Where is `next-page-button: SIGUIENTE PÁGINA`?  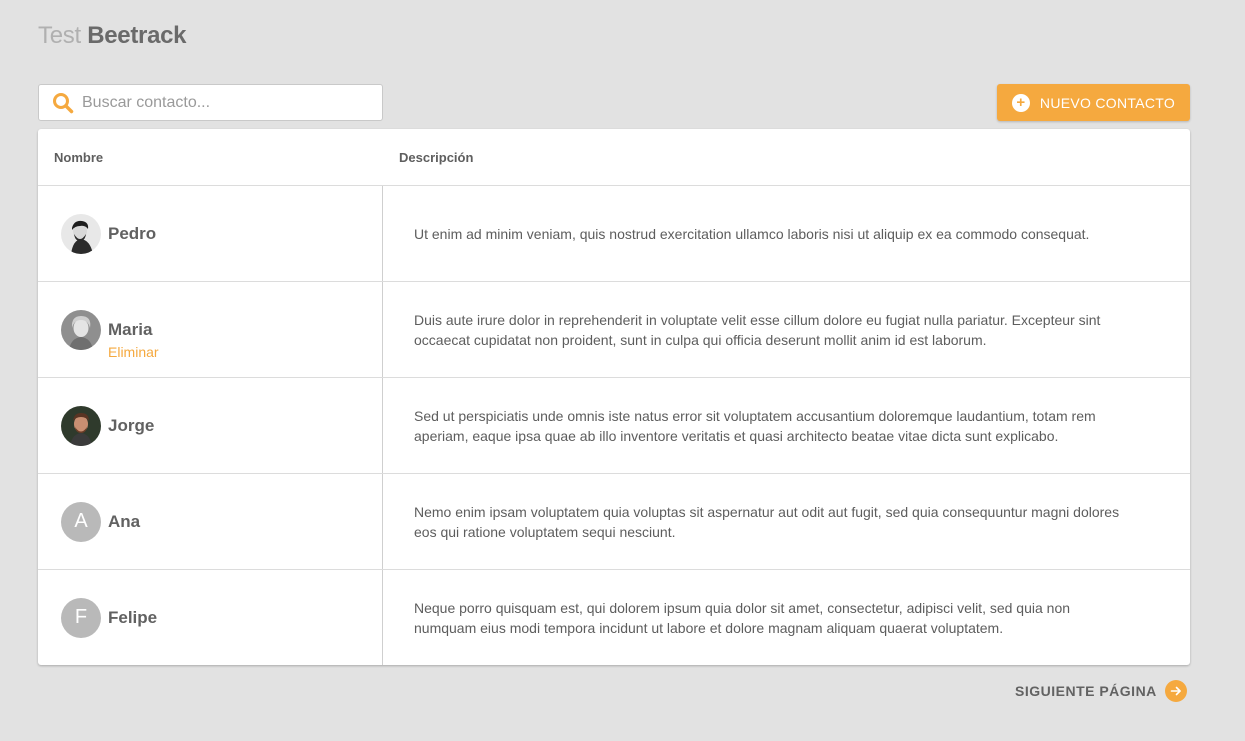
next-page-button: SIGUIENTE PÁGINA is located at coordinates (1101, 691).